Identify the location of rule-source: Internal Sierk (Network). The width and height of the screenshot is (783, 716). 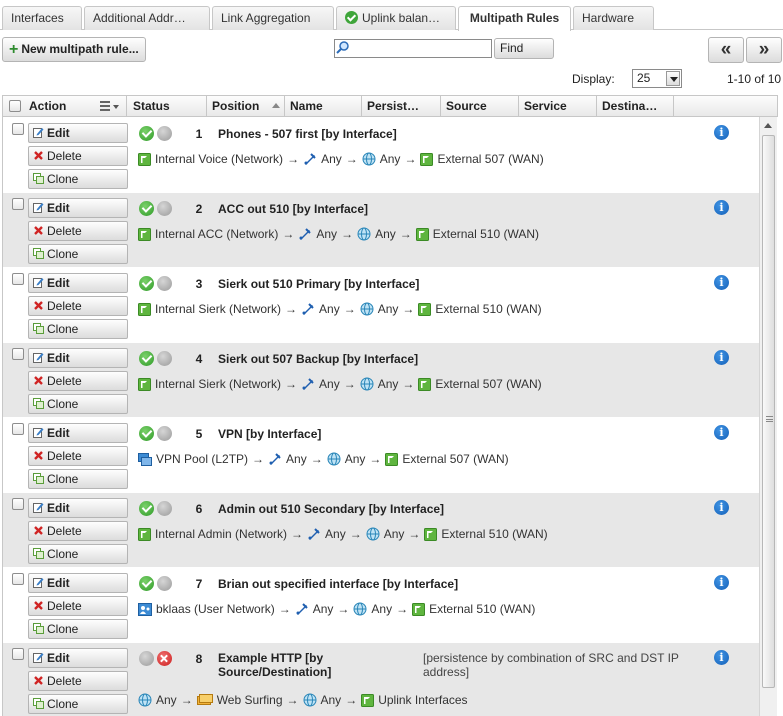
(218, 309).